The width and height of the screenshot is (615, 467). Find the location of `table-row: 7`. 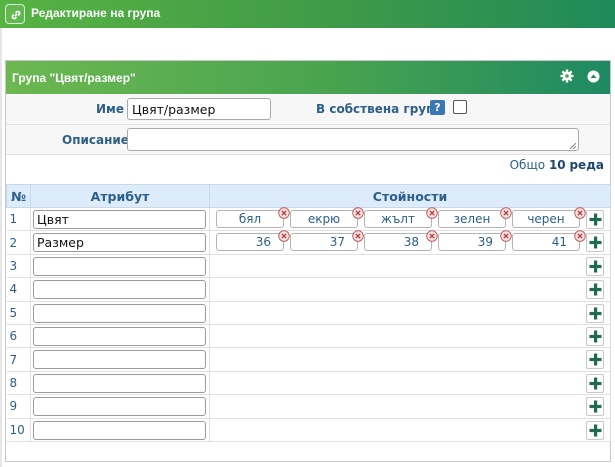

table-row: 7 is located at coordinates (308, 359).